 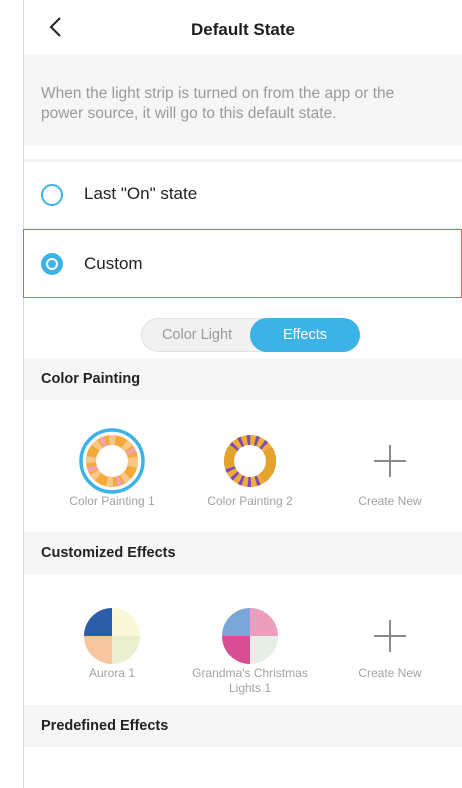 What do you see at coordinates (305, 335) in the screenshot?
I see `tab-effects: Effects` at bounding box center [305, 335].